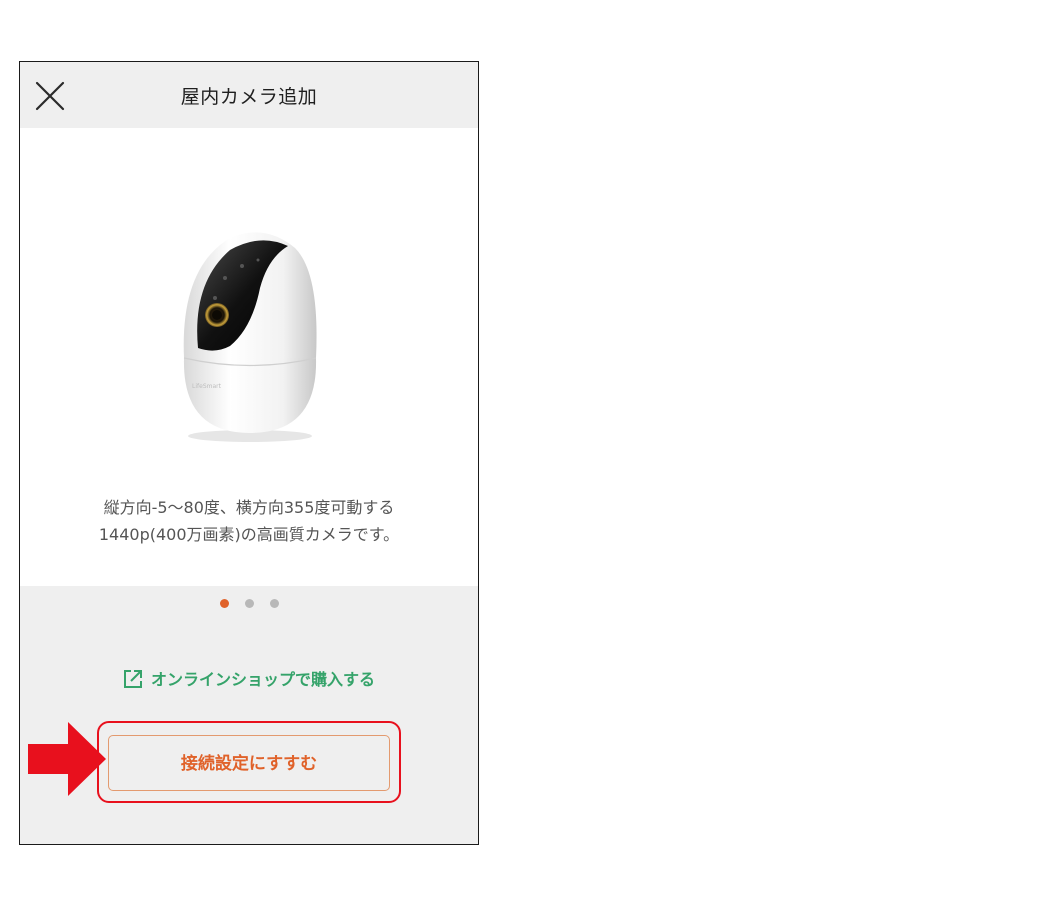  What do you see at coordinates (207, 386) in the screenshot?
I see `camera-brand-label: LifeSmart` at bounding box center [207, 386].